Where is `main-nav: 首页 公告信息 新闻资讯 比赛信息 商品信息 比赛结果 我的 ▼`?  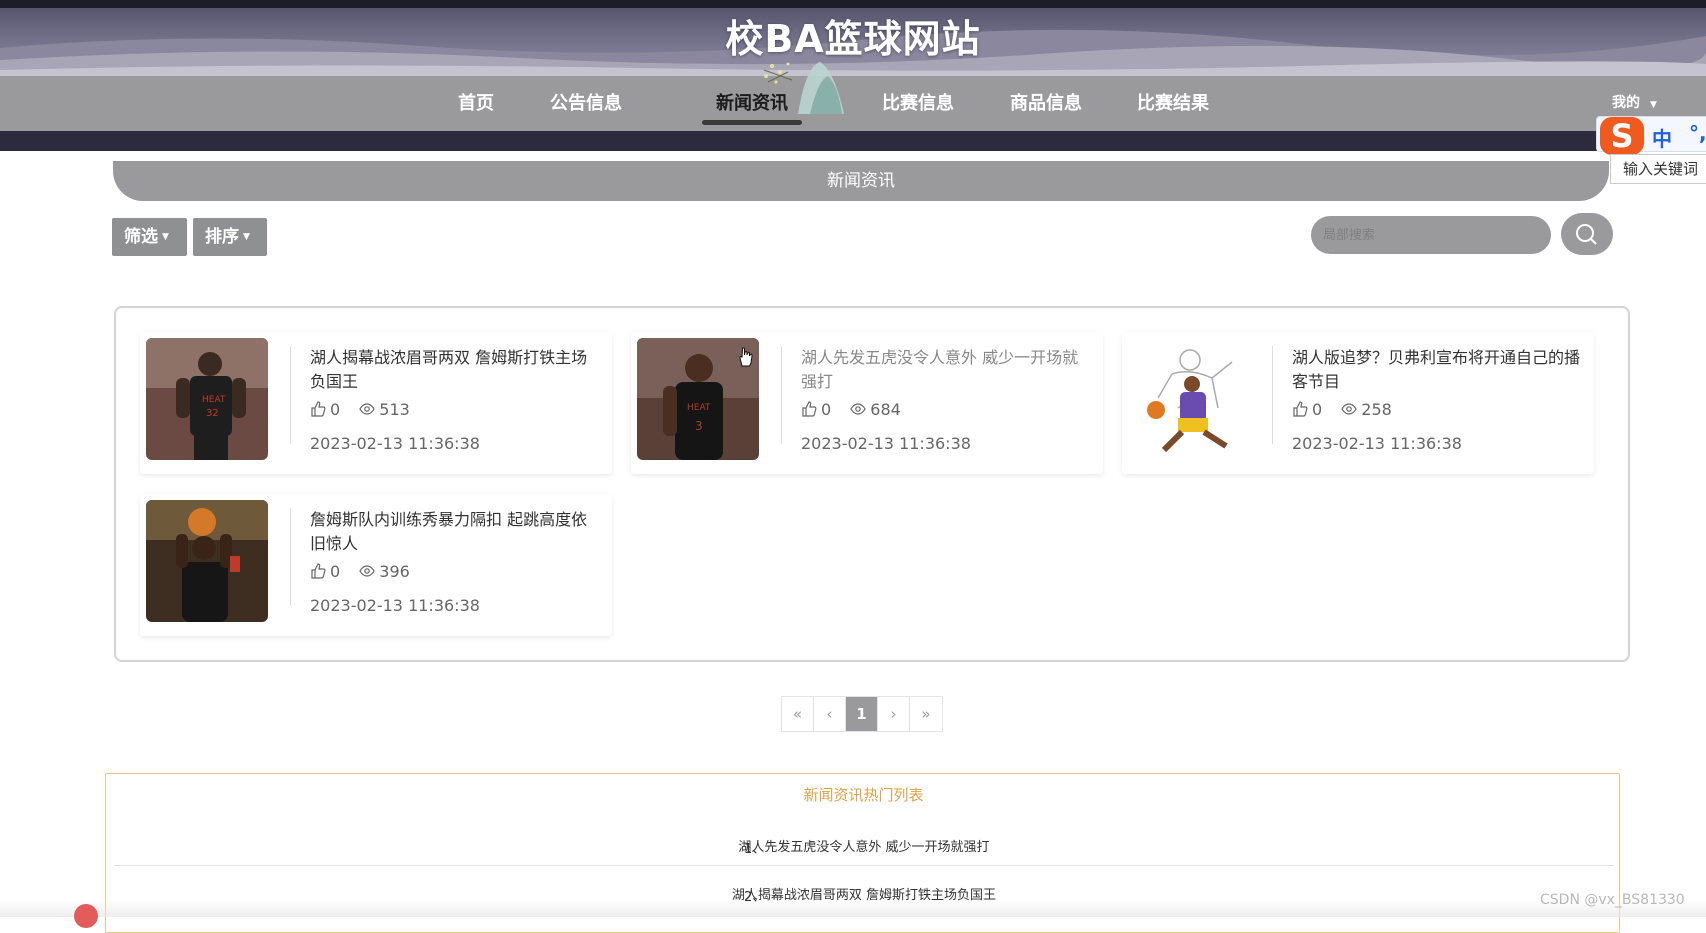
main-nav: 首页 公告信息 新闻资讯 比赛信息 商品信息 比赛结果 我的 ▼ is located at coordinates (853, 96).